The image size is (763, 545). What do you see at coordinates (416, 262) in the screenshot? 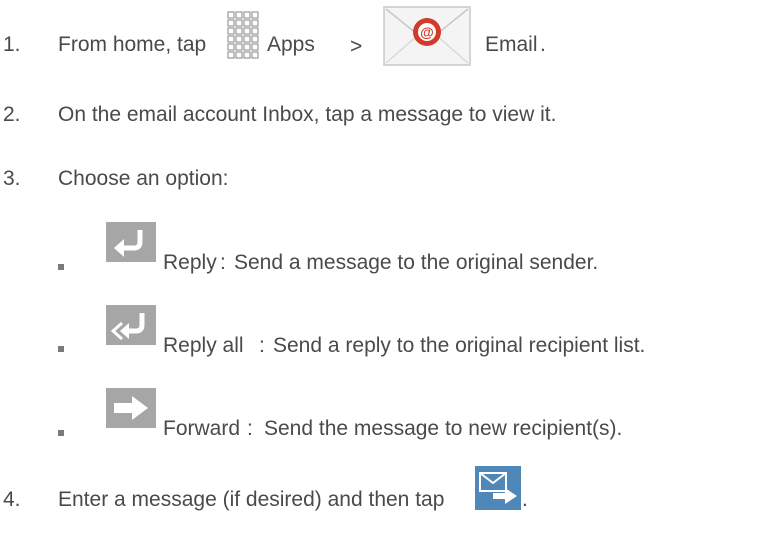
I see `option-description: Send a message to the original sender.` at bounding box center [416, 262].